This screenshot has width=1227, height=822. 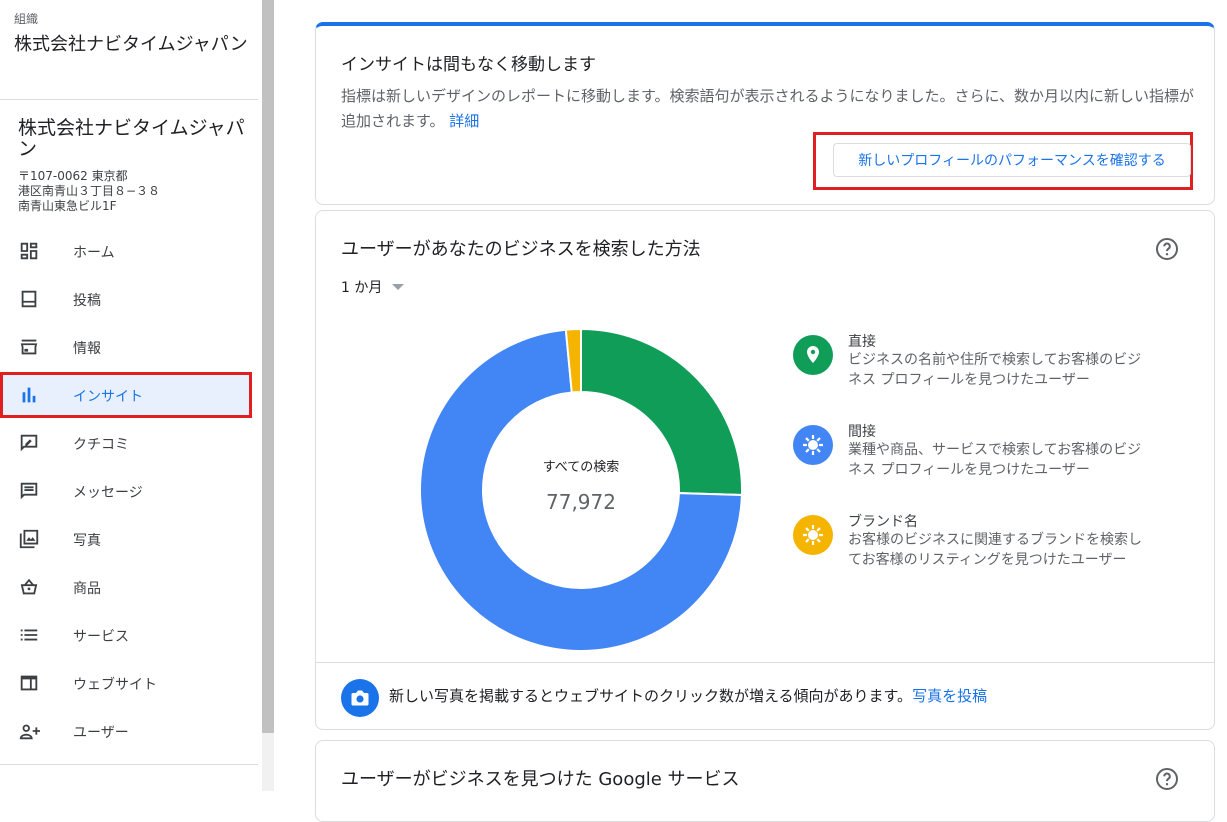 I want to click on sidebar-item-website: ウェブサイト, so click(x=126, y=683).